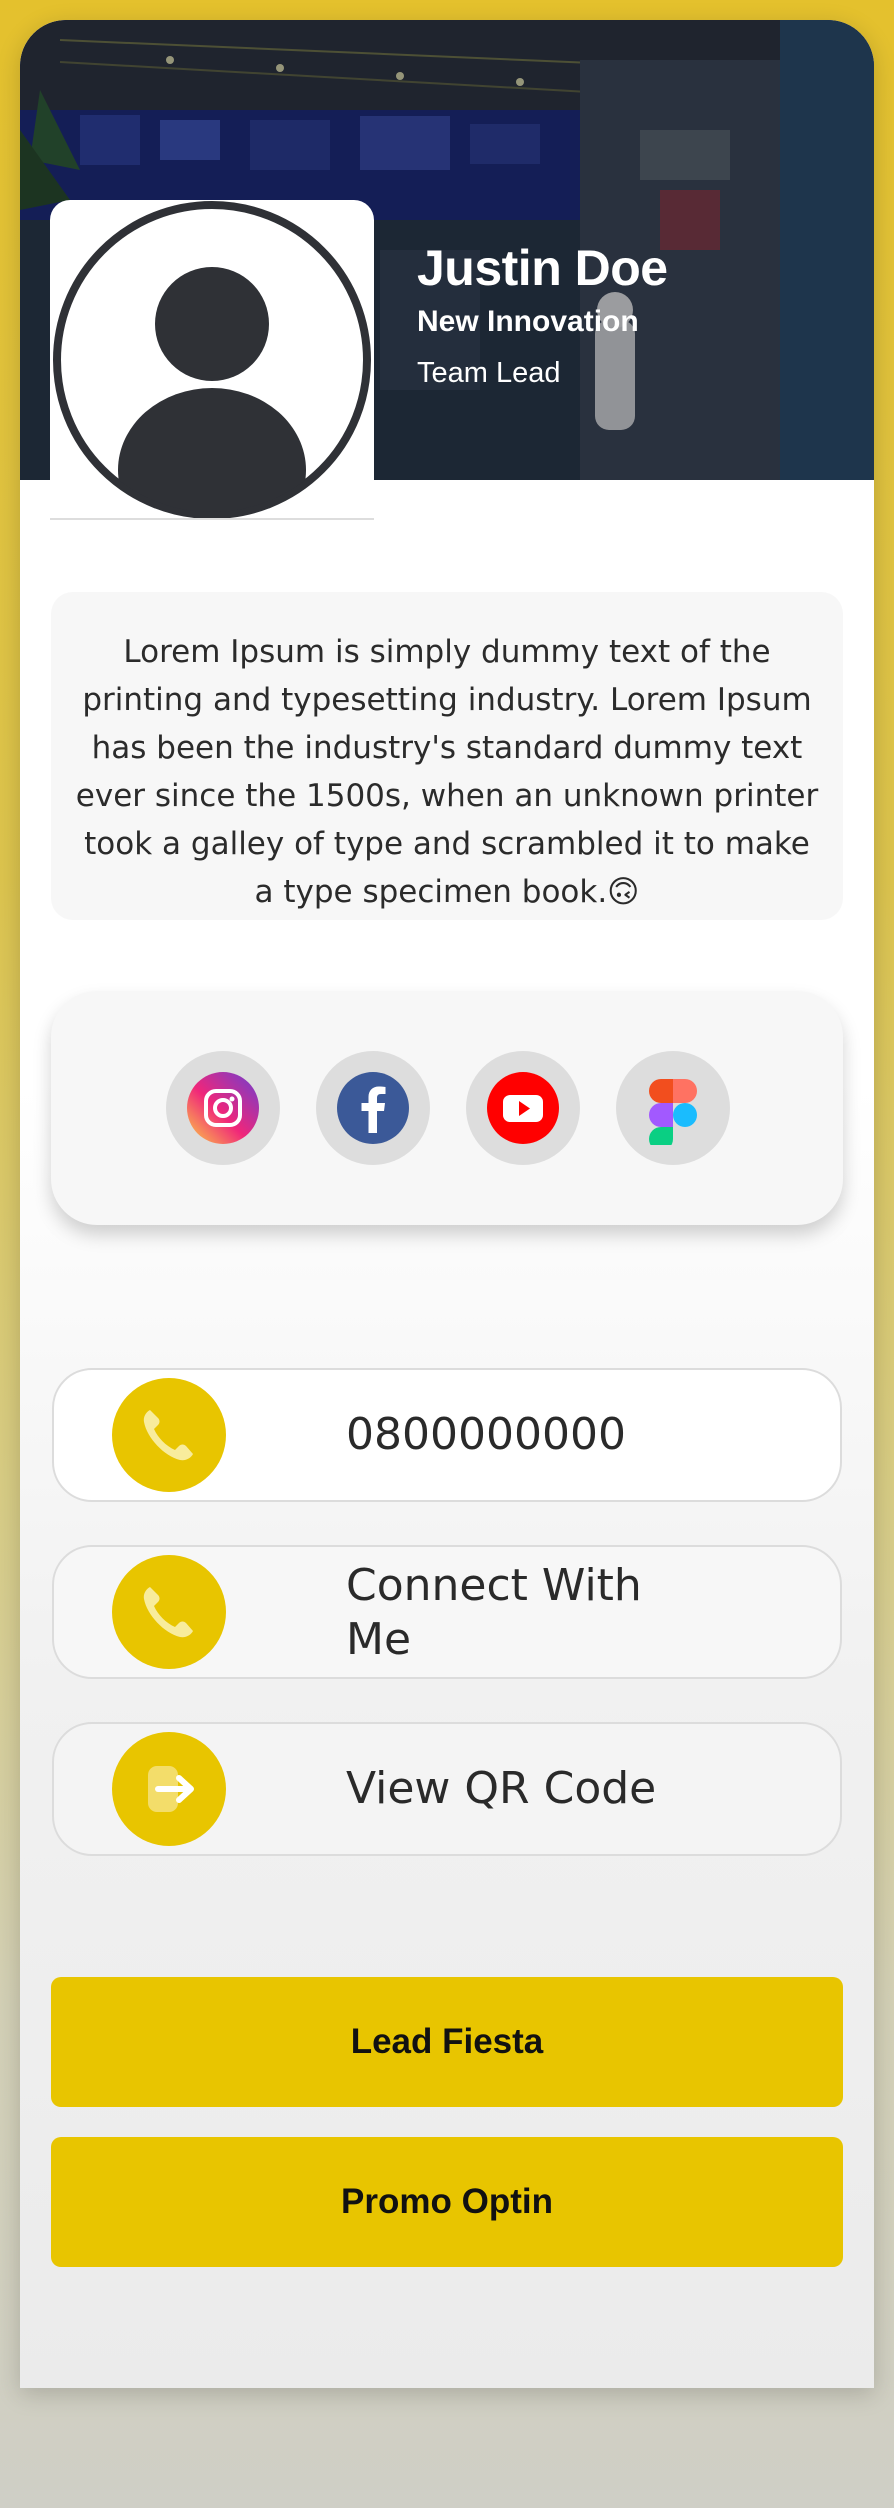  I want to click on avatar, so click(212, 360).